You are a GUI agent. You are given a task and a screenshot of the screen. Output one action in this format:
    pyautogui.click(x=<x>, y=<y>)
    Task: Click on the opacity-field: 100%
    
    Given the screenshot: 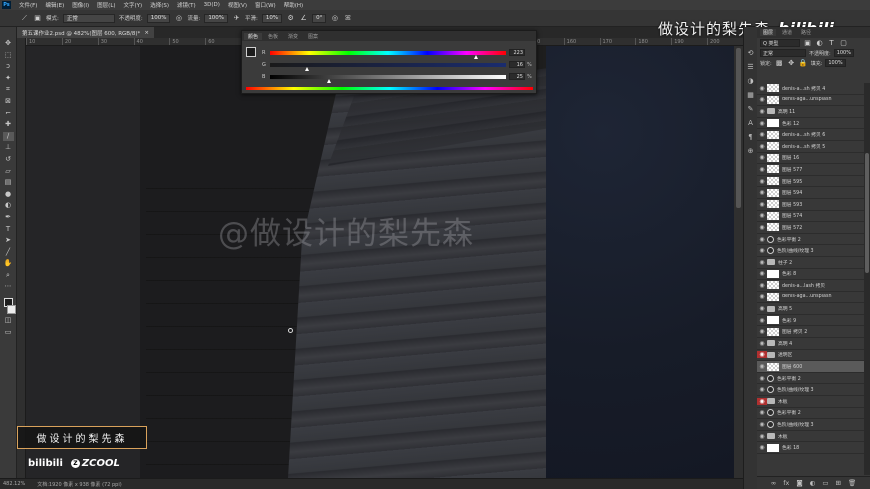 What is the action you would take?
    pyautogui.click(x=158, y=18)
    